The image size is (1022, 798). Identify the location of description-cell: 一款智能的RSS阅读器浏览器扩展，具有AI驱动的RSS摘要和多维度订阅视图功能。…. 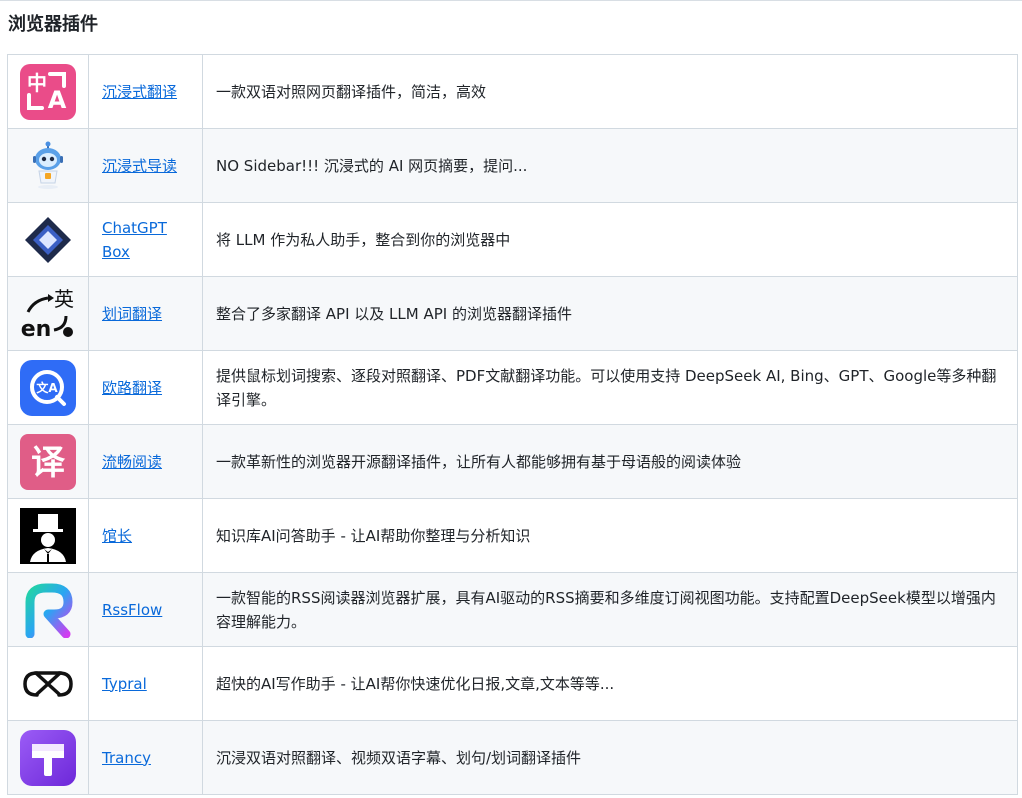
(610, 609).